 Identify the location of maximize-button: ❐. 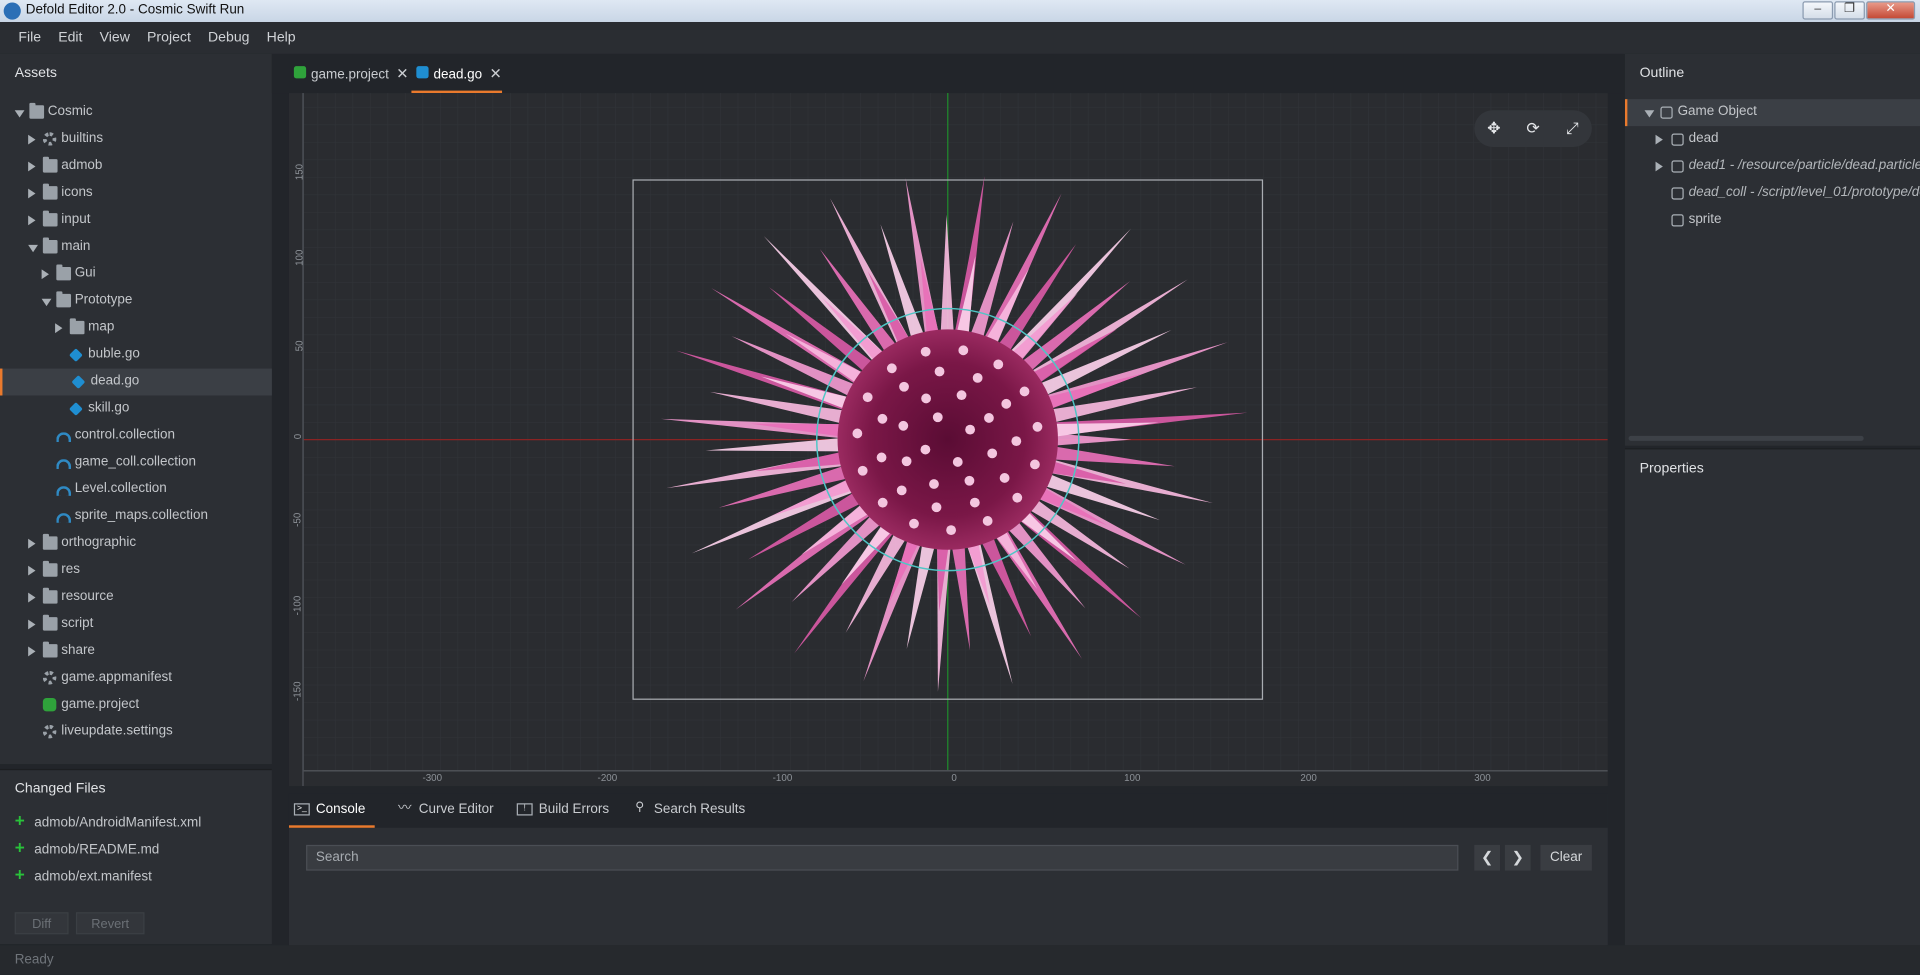
(1849, 10).